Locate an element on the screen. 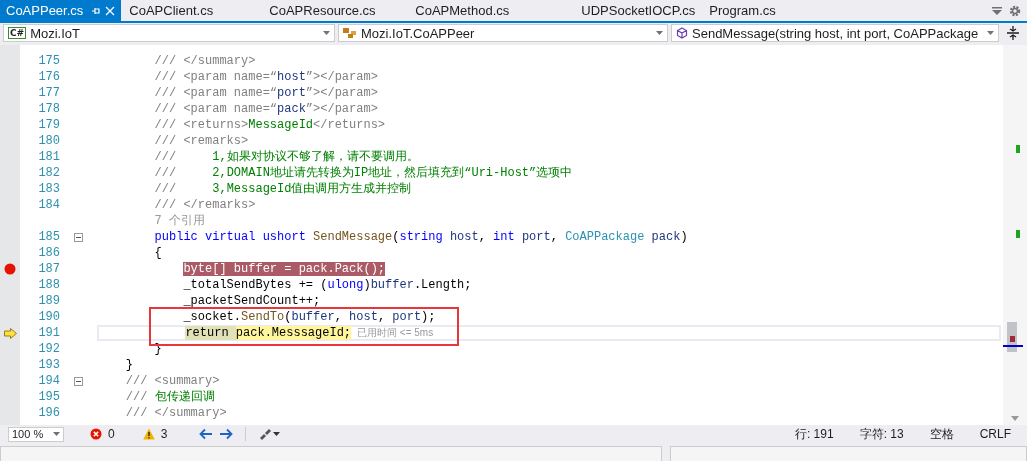 This screenshot has width=1027, height=461. file-tab: UDPSocketIOCP.cs is located at coordinates (637, 10).